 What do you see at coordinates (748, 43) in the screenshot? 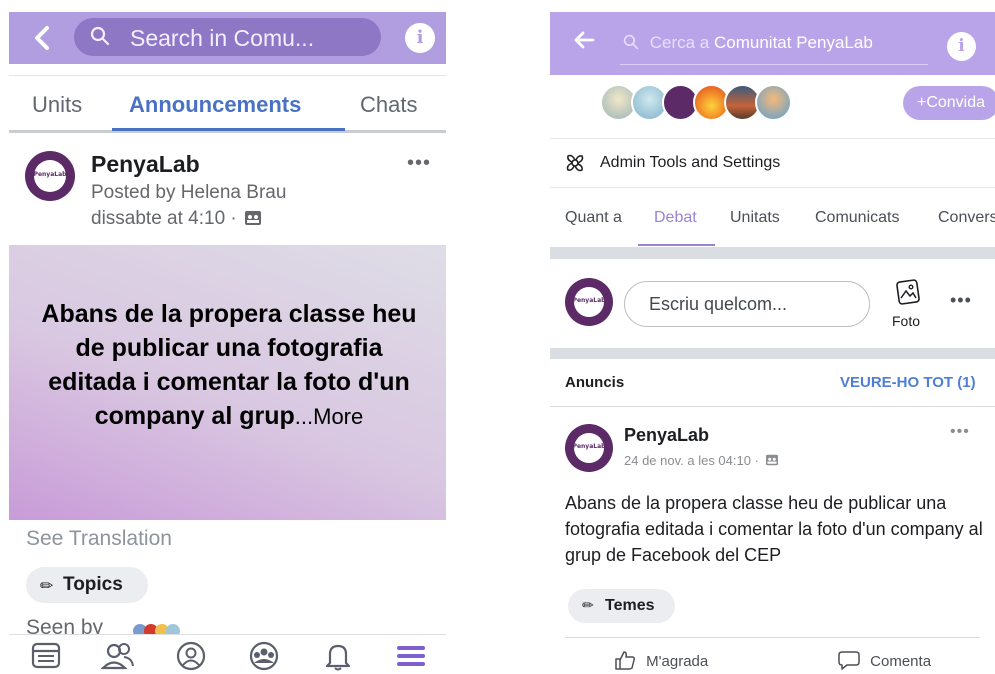
I see `search-input: Cerca a Comunitat PenyaLab` at bounding box center [748, 43].